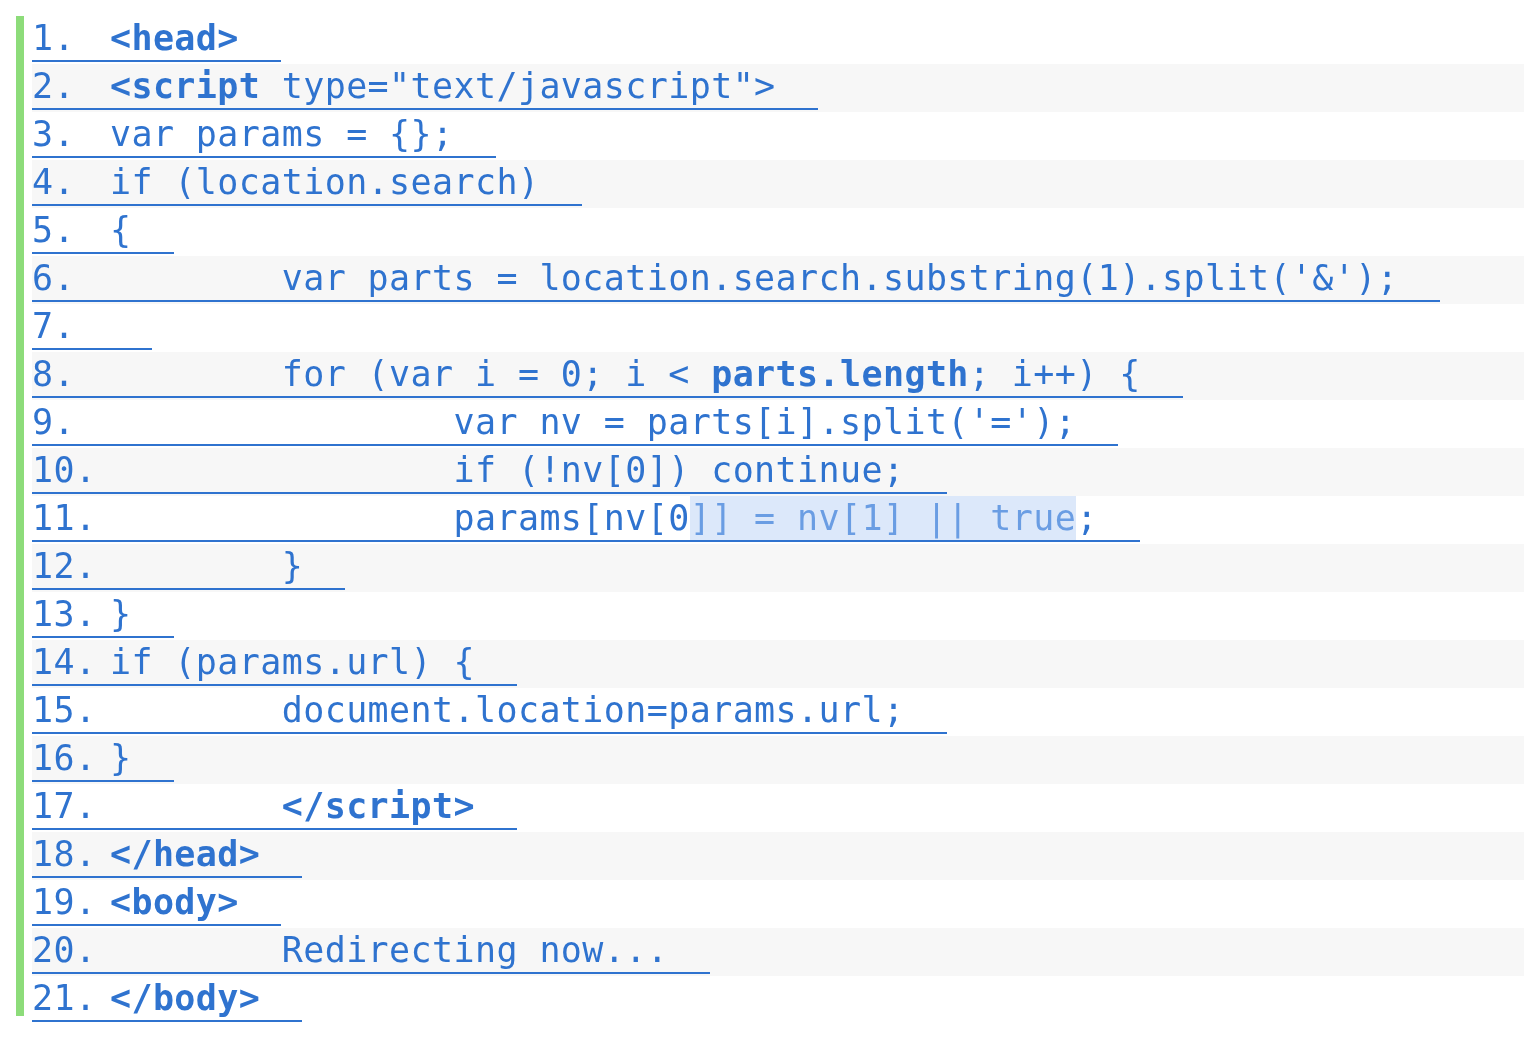  What do you see at coordinates (307, 183) in the screenshot?
I see `code-line-link: 4. if (location.search)` at bounding box center [307, 183].